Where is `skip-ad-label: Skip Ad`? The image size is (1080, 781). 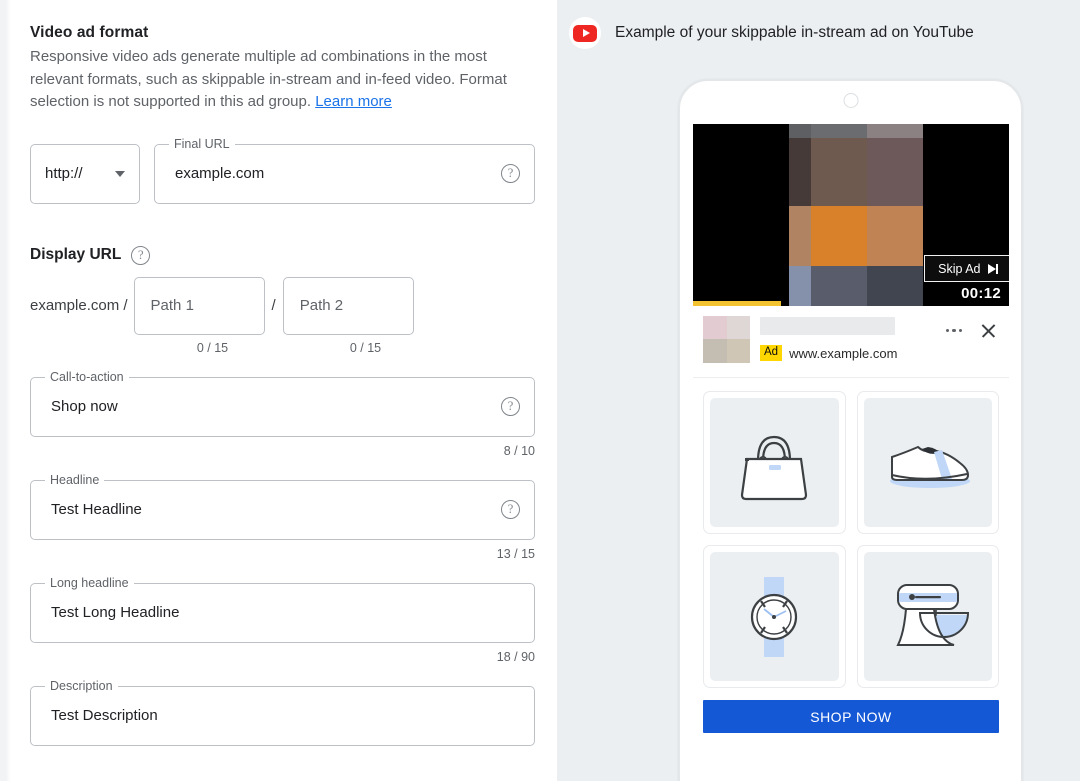
skip-ad-label: Skip Ad is located at coordinates (959, 268).